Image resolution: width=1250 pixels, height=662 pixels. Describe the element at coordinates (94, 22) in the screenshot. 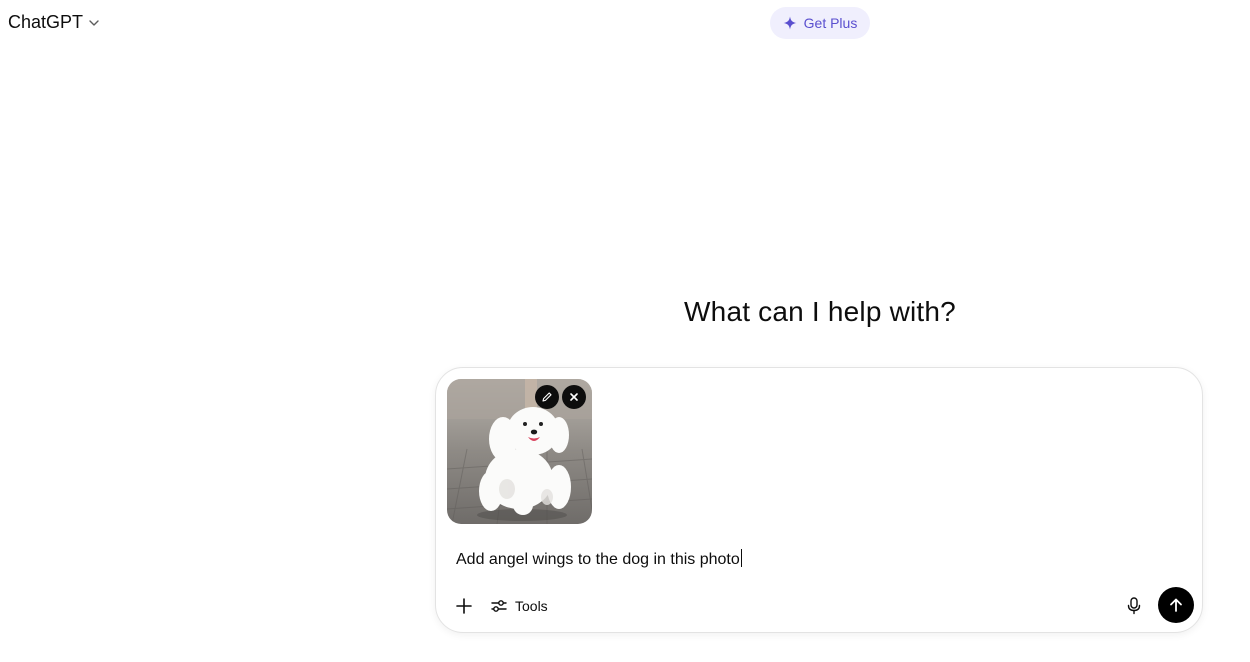

I see `chevron-down-icon` at that location.